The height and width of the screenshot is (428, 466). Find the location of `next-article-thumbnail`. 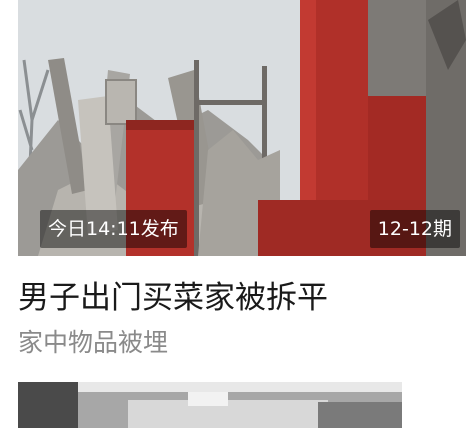

next-article-thumbnail is located at coordinates (210, 405).